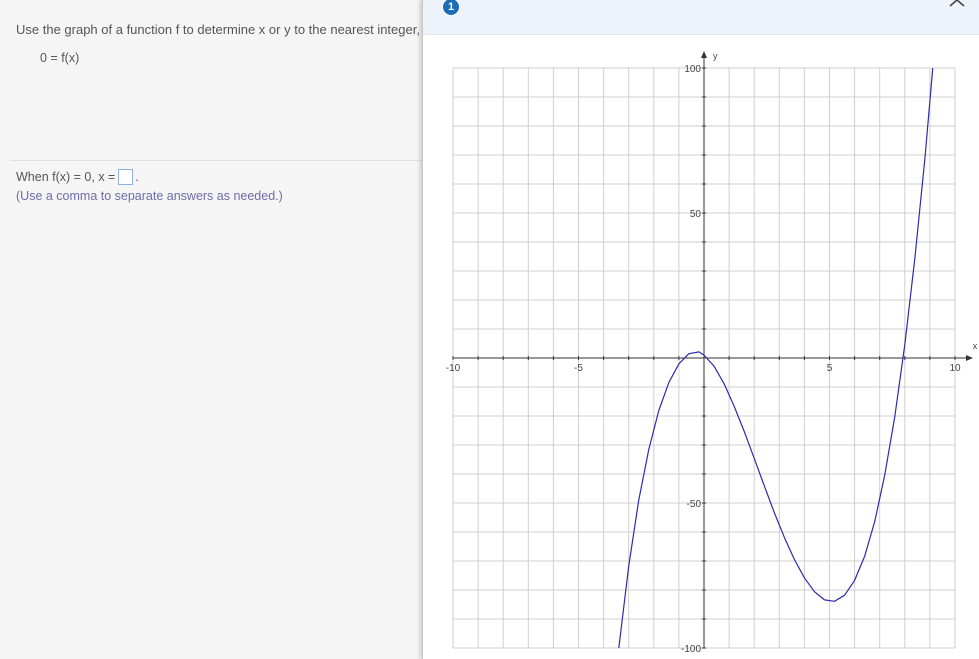 This screenshot has width=979, height=659. What do you see at coordinates (126, 177) in the screenshot?
I see `answer-input` at bounding box center [126, 177].